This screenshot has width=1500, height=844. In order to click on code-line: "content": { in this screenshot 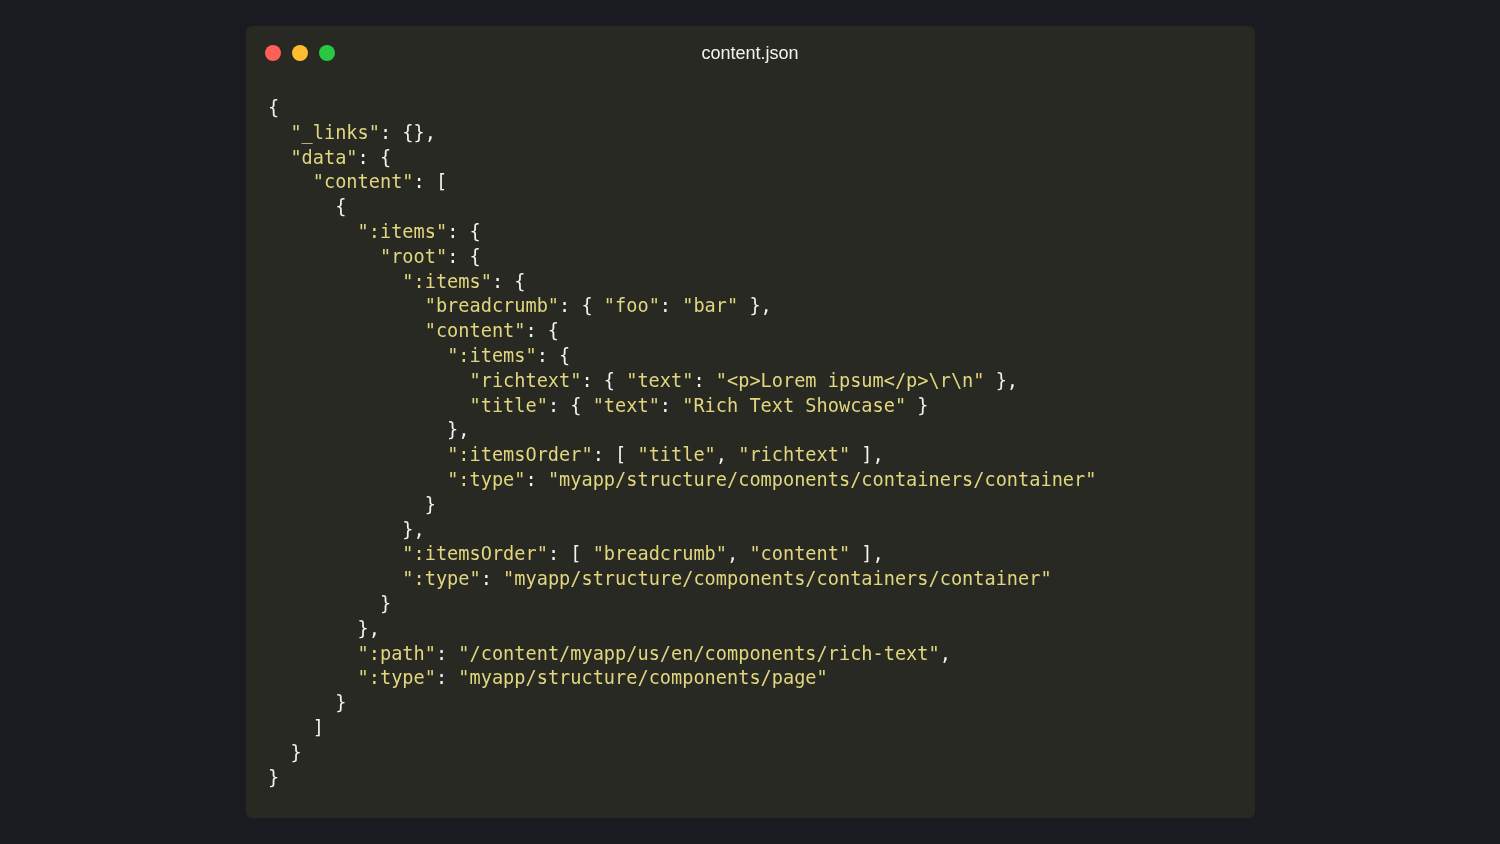, I will do `click(491, 331)`.